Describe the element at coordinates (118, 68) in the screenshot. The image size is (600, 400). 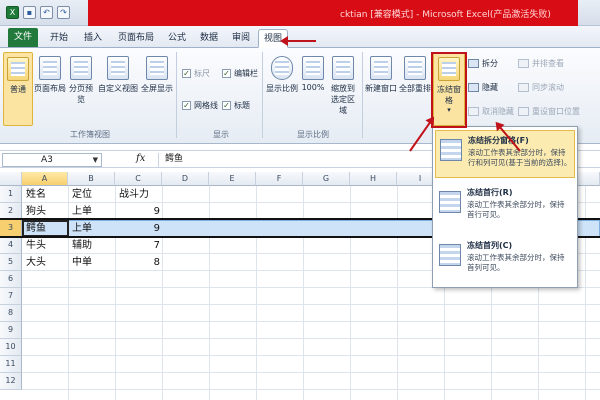
I see `custom-views-icon` at that location.